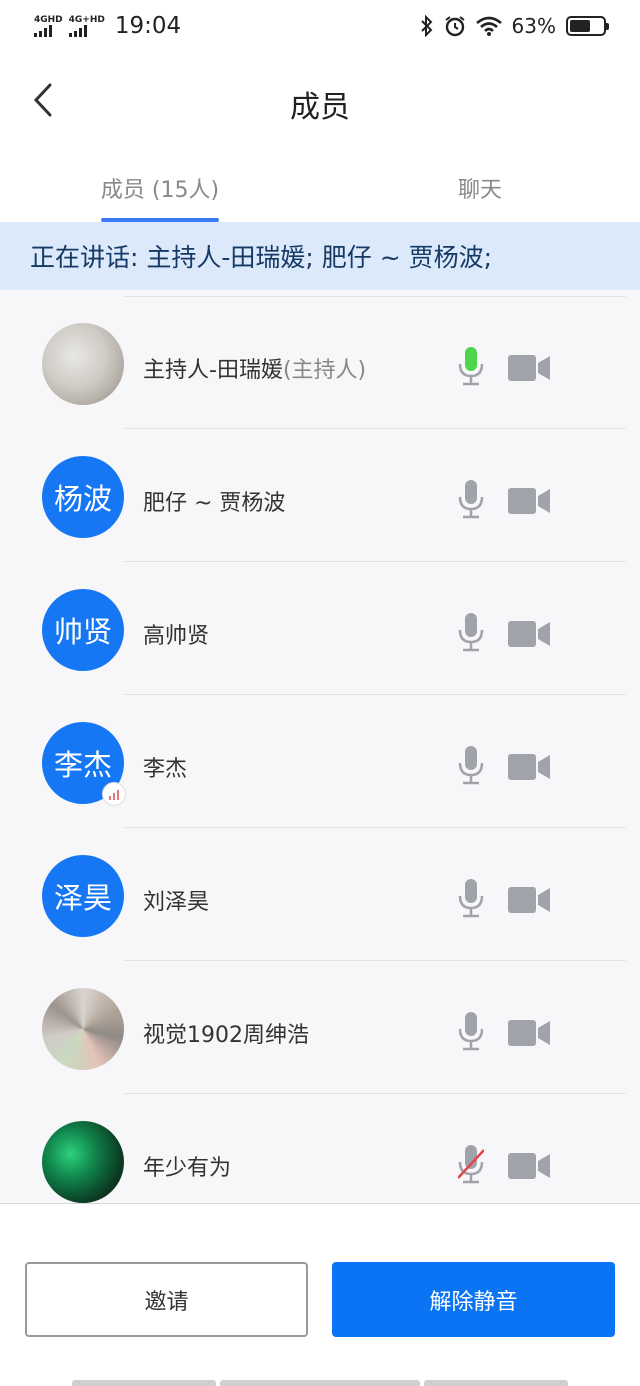  I want to click on member-row: 李杰 李杰, so click(320, 761).